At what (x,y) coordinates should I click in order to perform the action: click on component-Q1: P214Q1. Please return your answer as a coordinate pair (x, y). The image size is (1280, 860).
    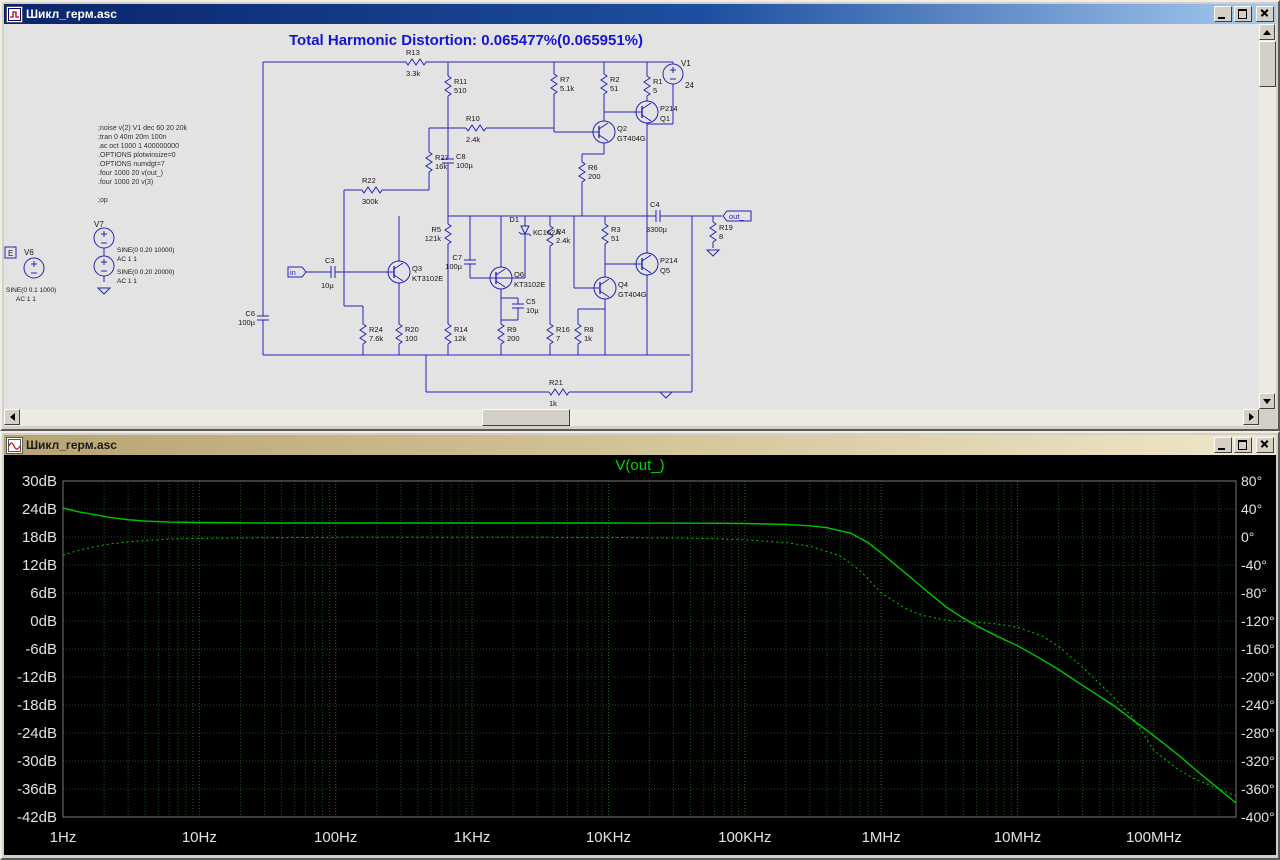
    Looking at the image, I should click on (656, 112).